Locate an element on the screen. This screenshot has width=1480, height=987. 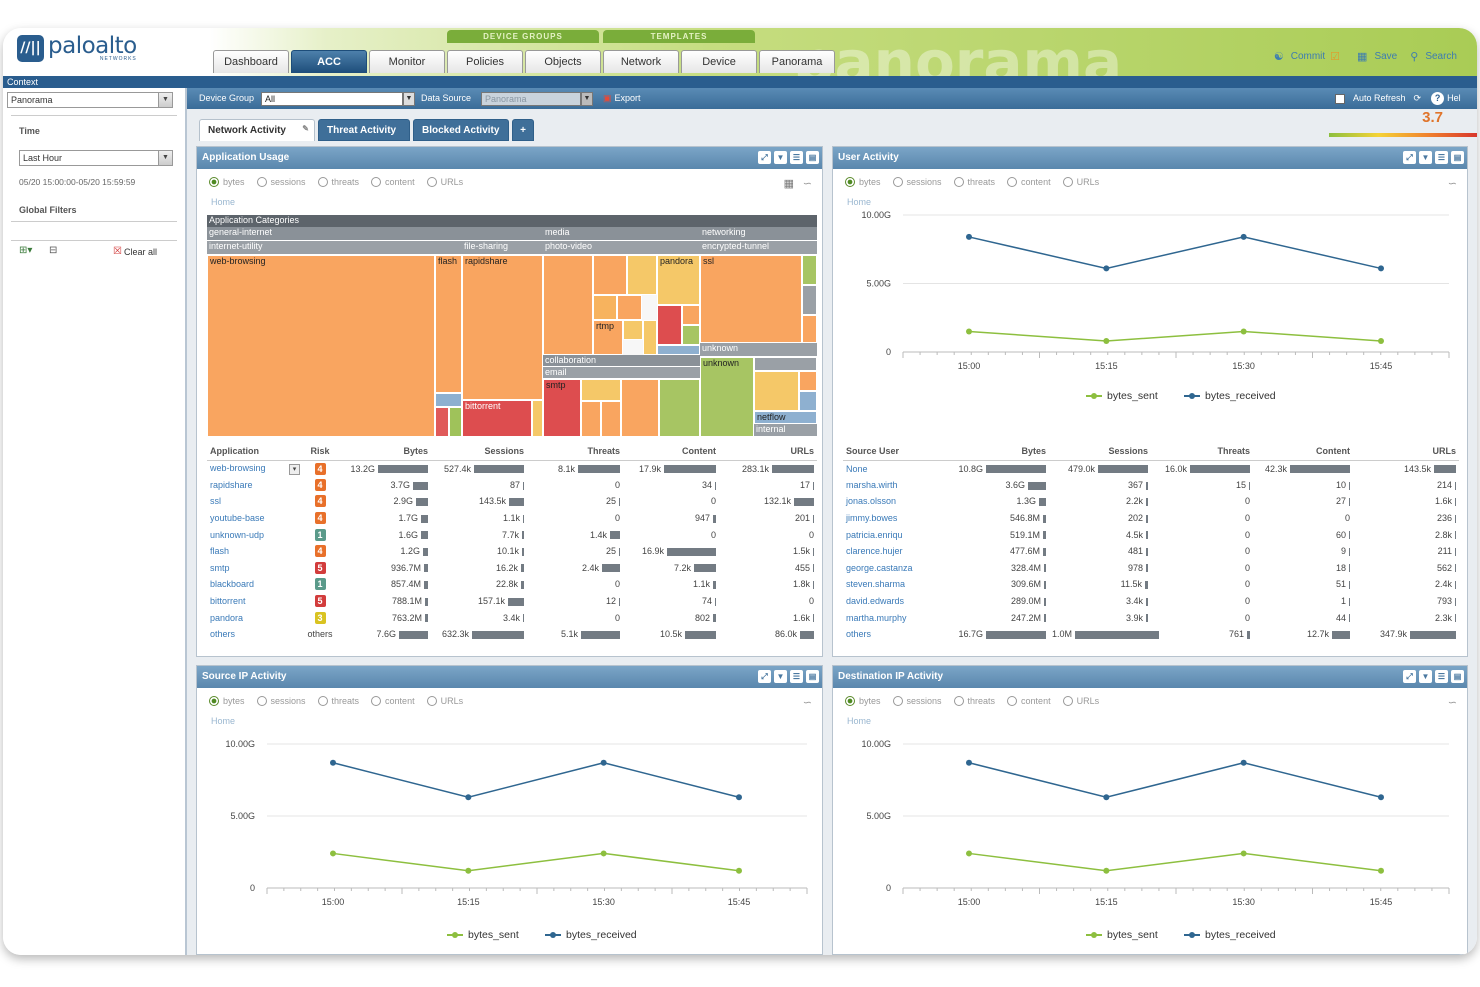
table-row: george.castanza 328.4M 978 0 18 562 is located at coordinates (1151, 568).